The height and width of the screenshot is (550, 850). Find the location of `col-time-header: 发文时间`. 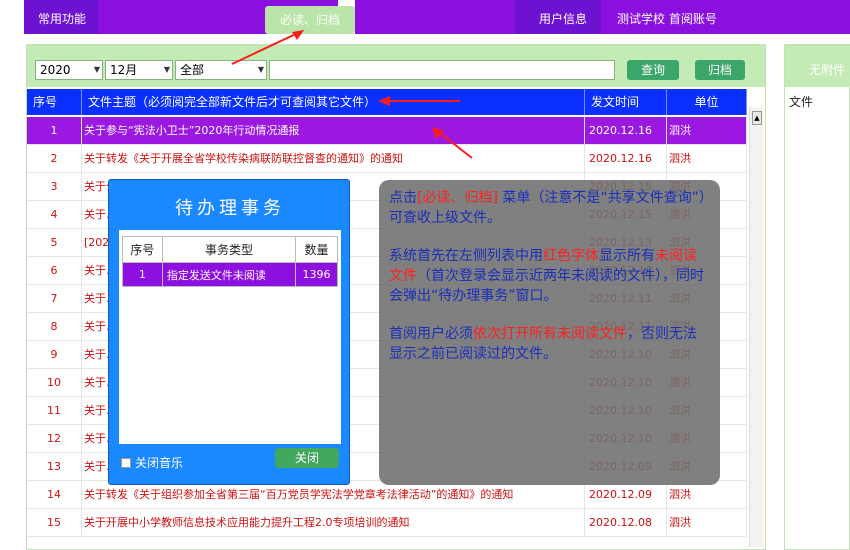

col-time-header: 发文时间 is located at coordinates (626, 102).